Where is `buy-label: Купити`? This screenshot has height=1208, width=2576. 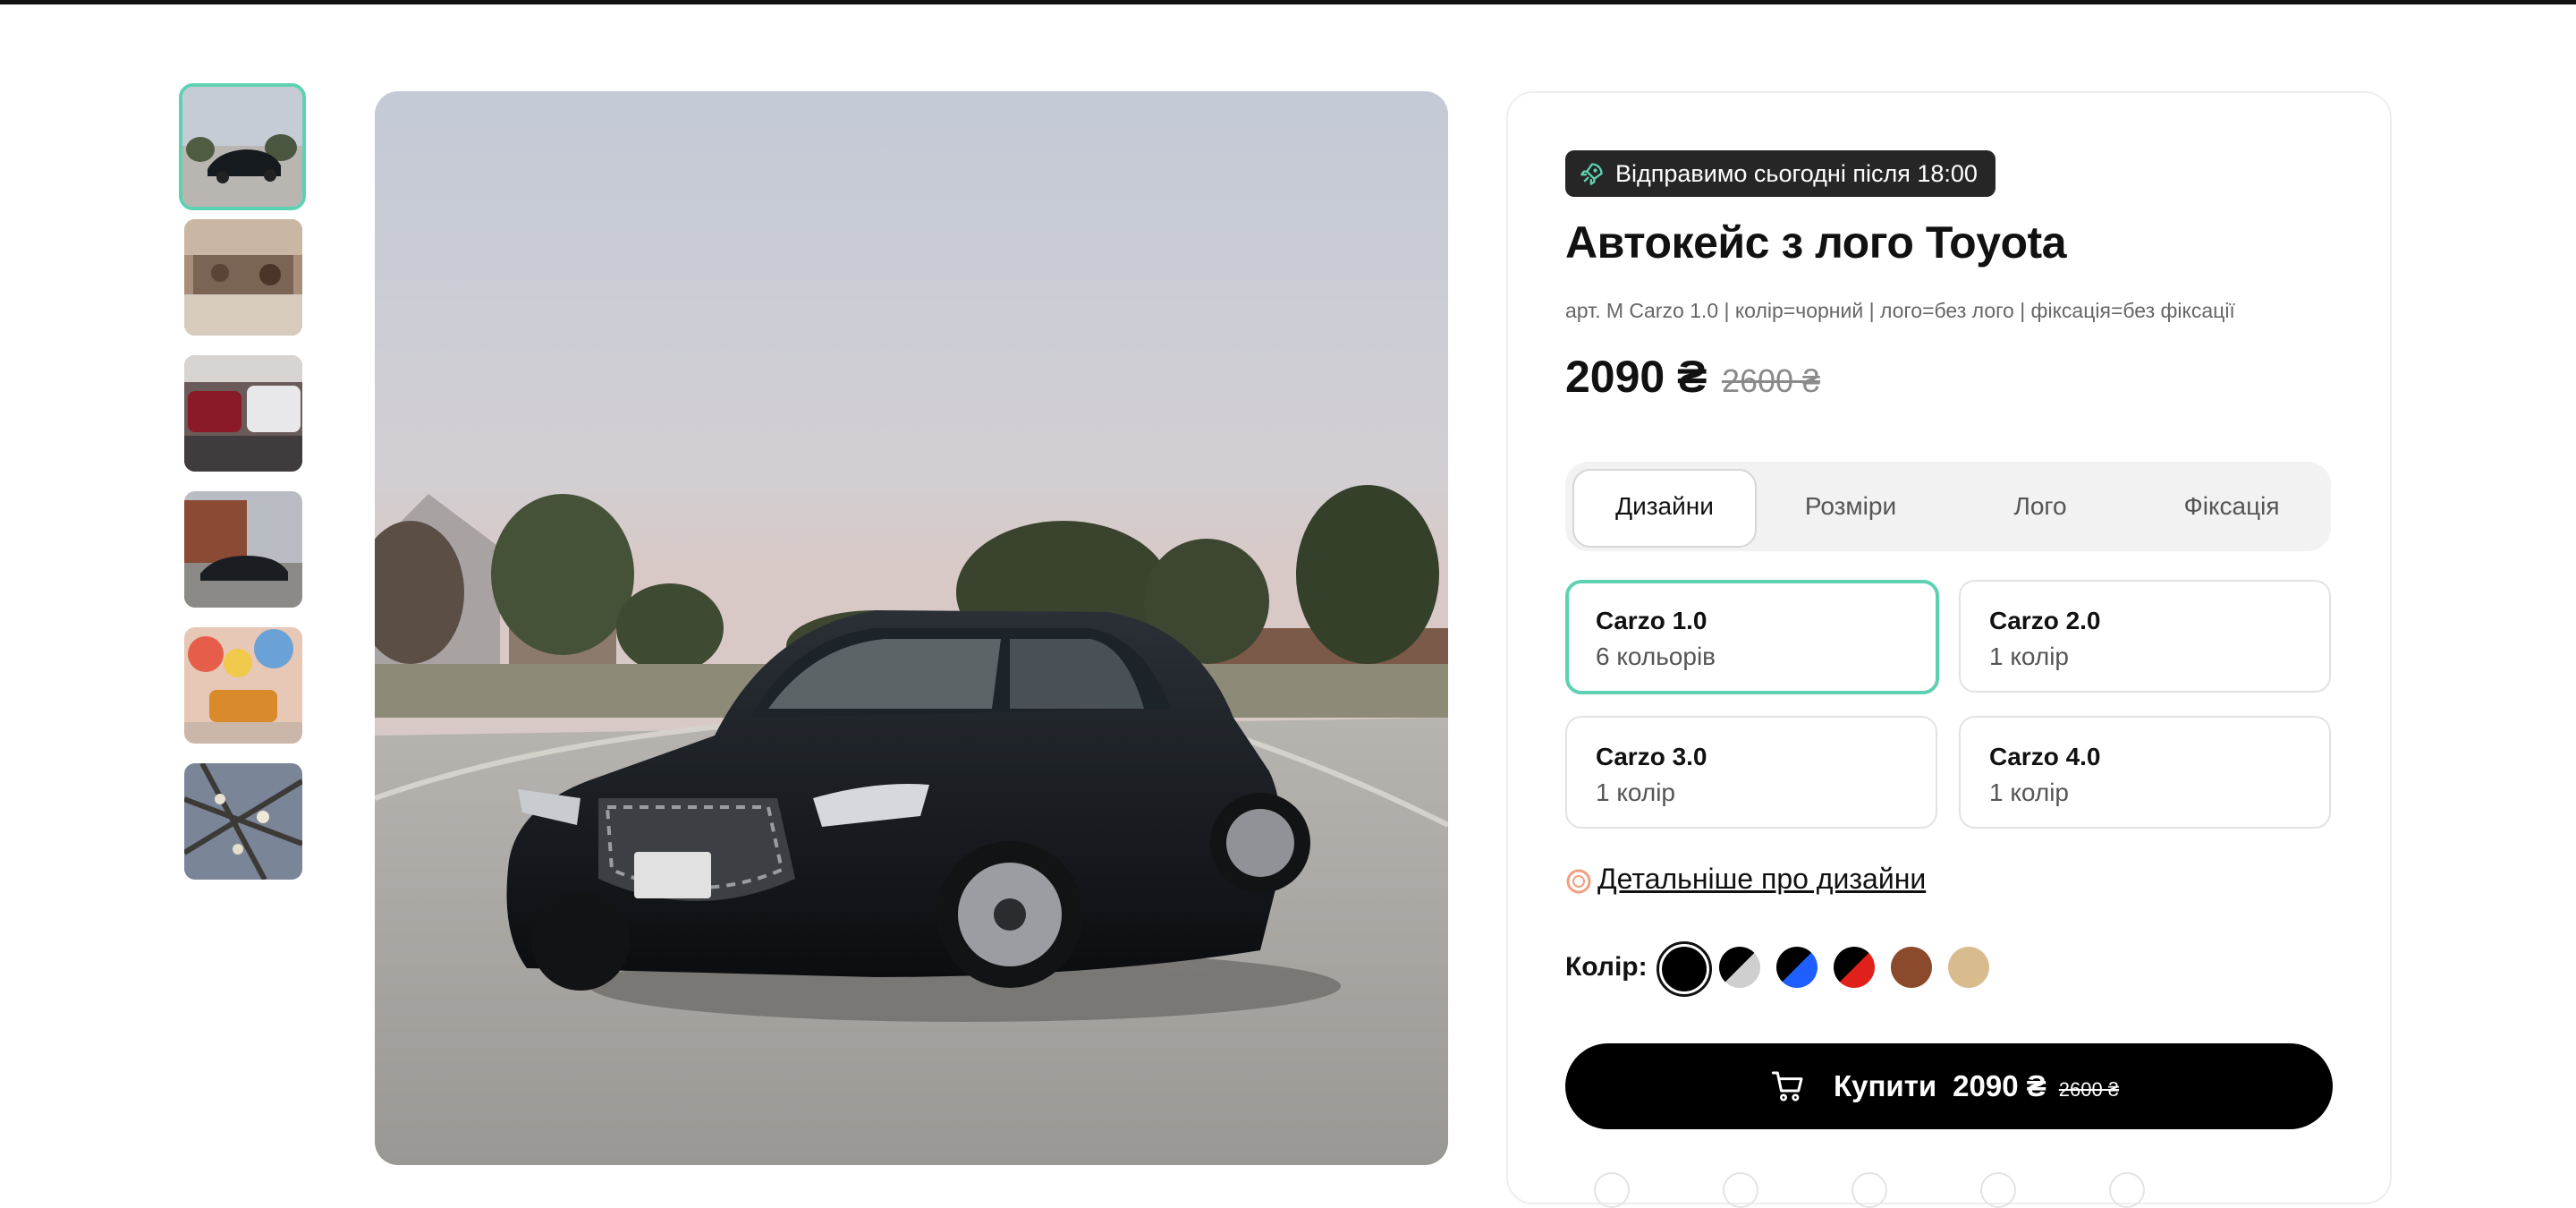
buy-label: Купити is located at coordinates (1885, 1085).